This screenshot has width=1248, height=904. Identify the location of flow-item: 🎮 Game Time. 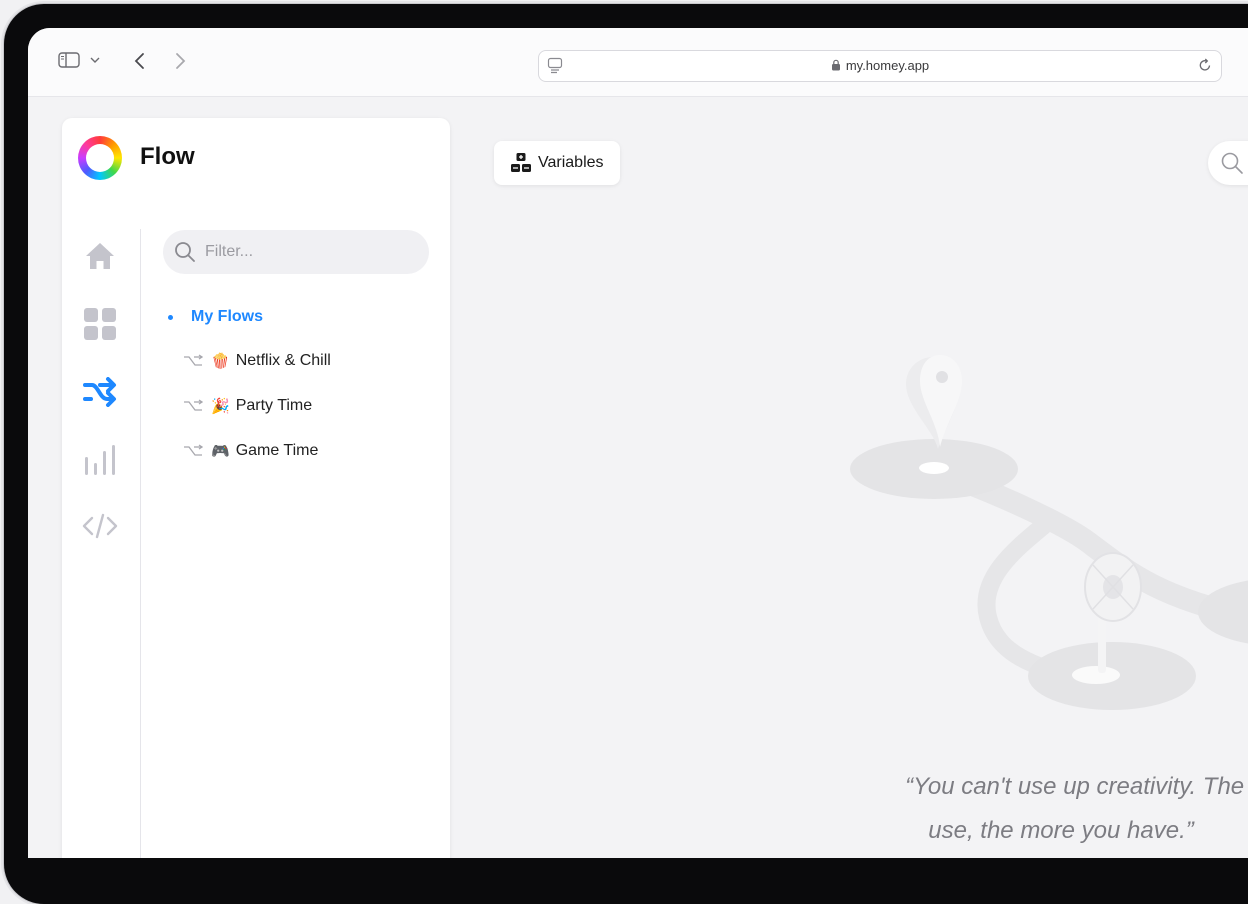
(250, 451).